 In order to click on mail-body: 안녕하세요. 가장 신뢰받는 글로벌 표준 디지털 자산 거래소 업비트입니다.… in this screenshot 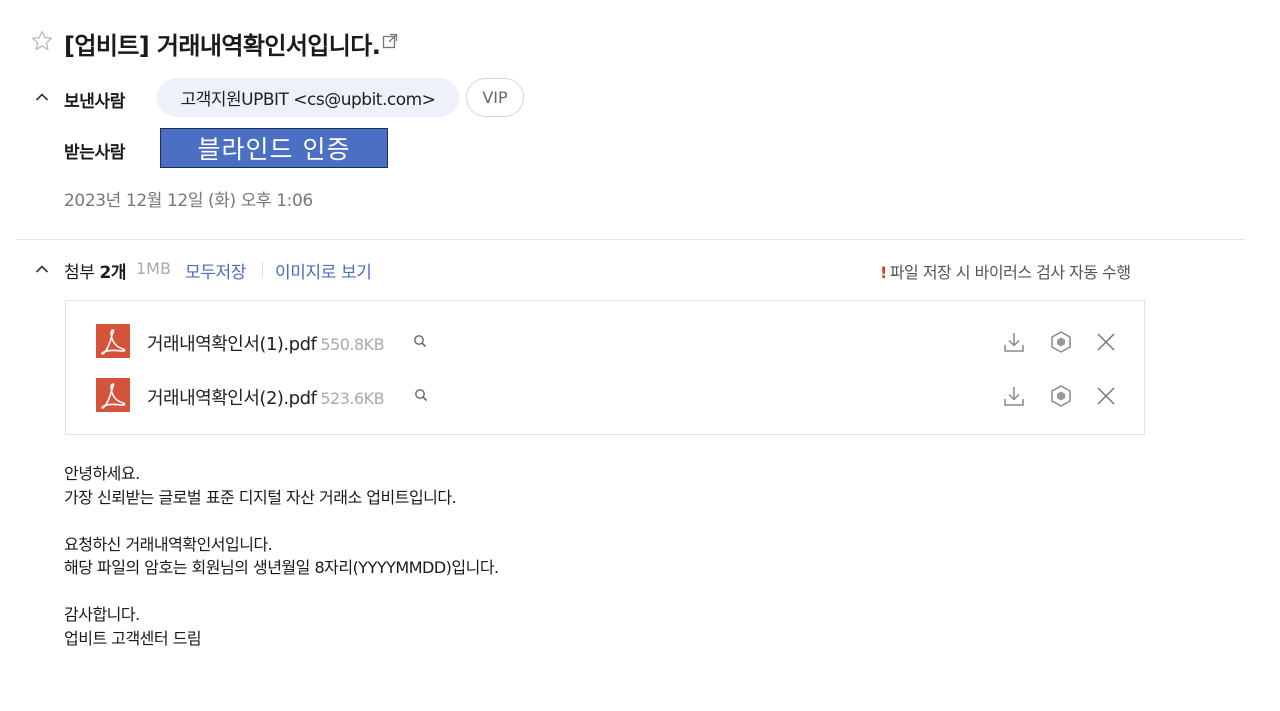, I will do `click(281, 556)`.